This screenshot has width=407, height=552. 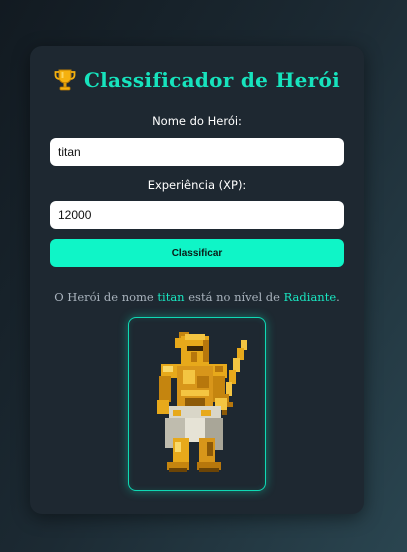 I want to click on result-prefix: O Herói de nome, so click(x=106, y=297).